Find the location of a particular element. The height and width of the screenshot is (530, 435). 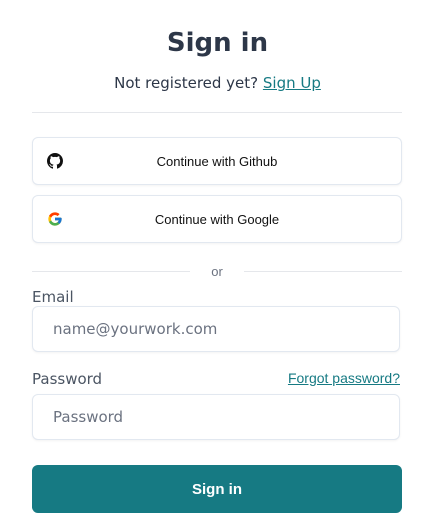

separator-line-right is located at coordinates (323, 271).